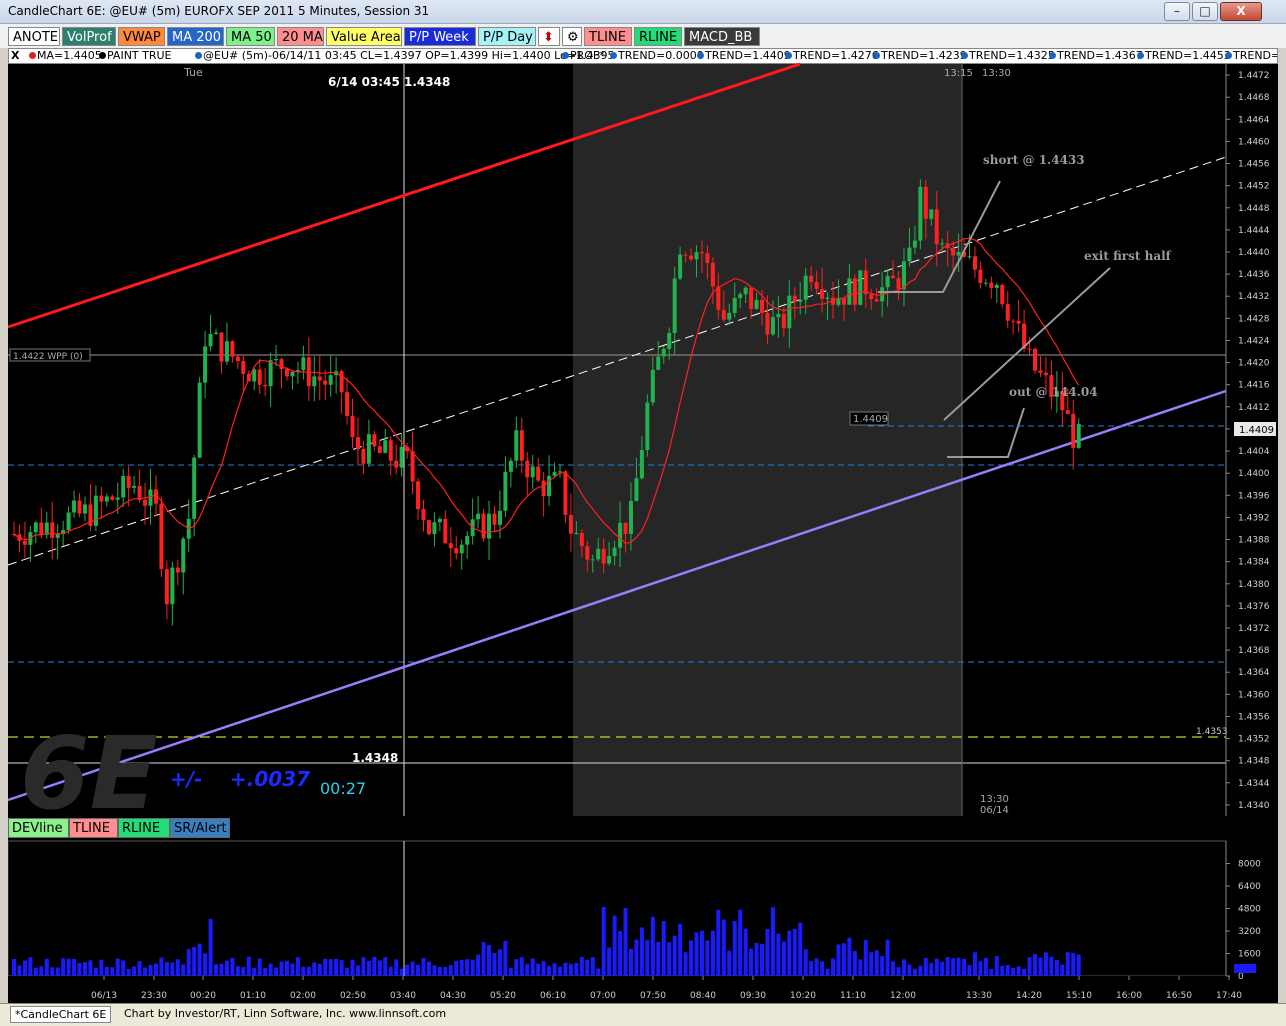  What do you see at coordinates (61, 1014) in the screenshot?
I see `chart-tab: *CandleChart 6E` at bounding box center [61, 1014].